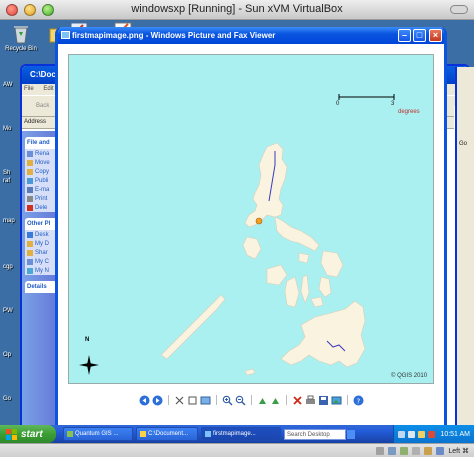 The image size is (474, 457). What do you see at coordinates (262, 400) in the screenshot?
I see `rotate-clockwise-button` at bounding box center [262, 400].